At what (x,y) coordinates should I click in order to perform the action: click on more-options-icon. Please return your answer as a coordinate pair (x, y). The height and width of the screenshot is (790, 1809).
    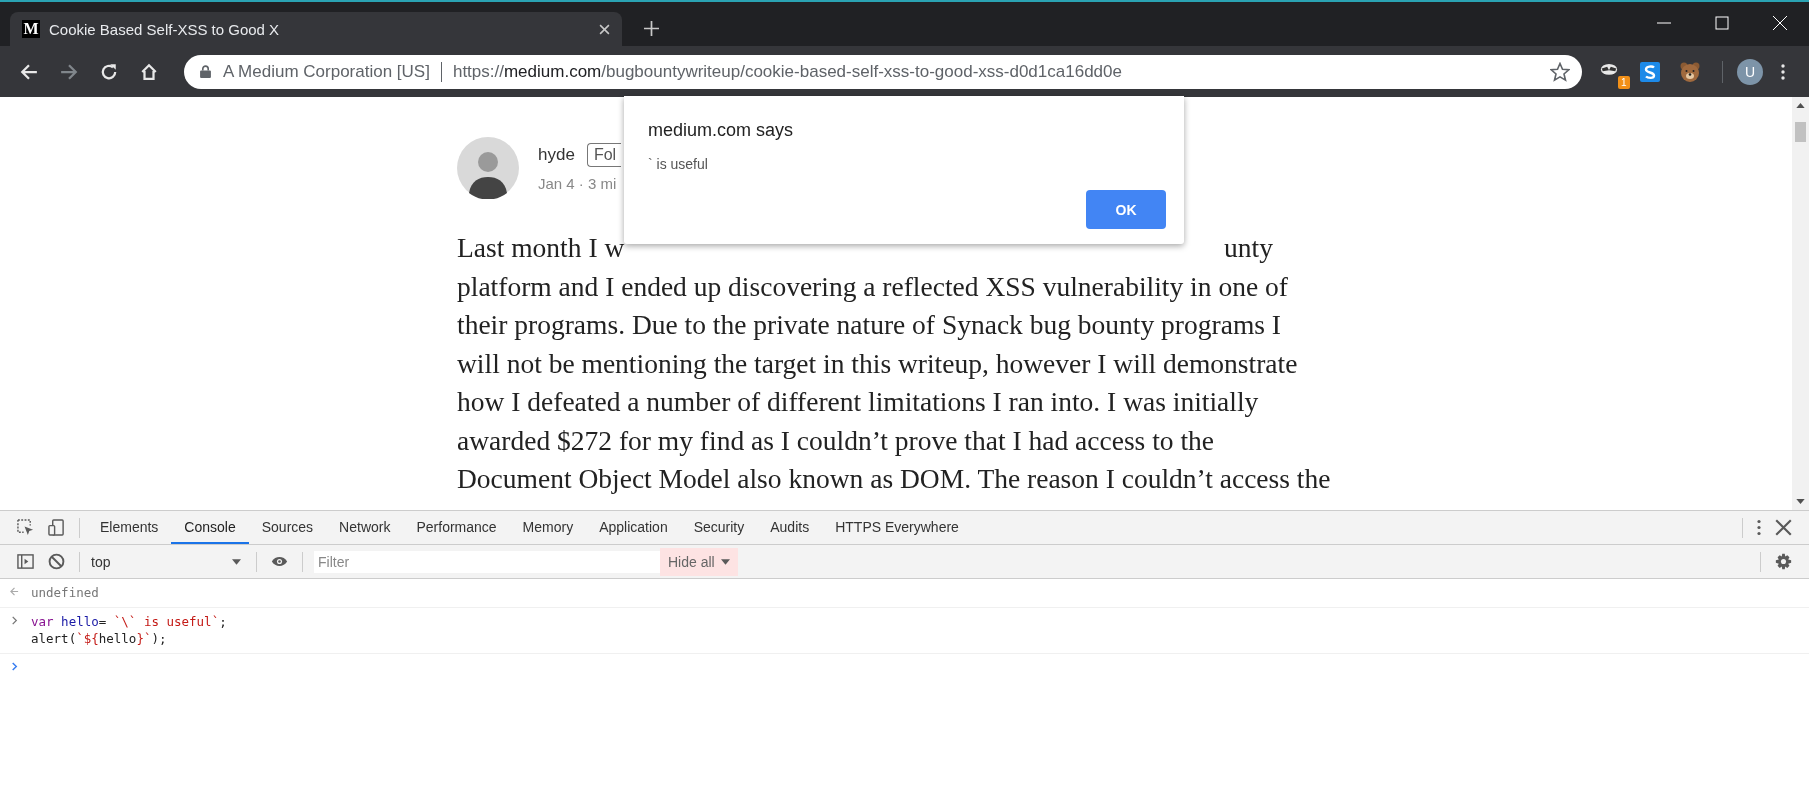
    Looking at the image, I should click on (1759, 527).